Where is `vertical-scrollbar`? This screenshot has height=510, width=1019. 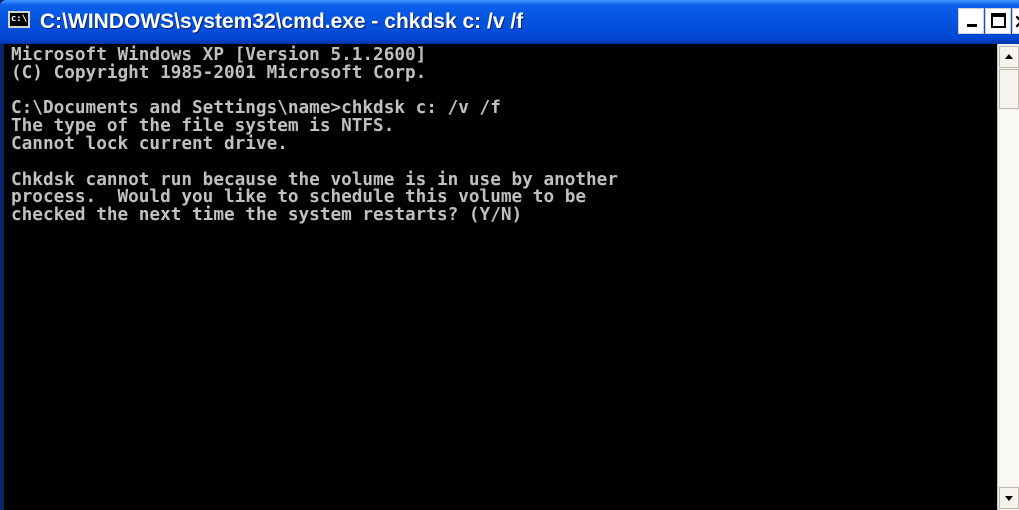 vertical-scrollbar is located at coordinates (1008, 277).